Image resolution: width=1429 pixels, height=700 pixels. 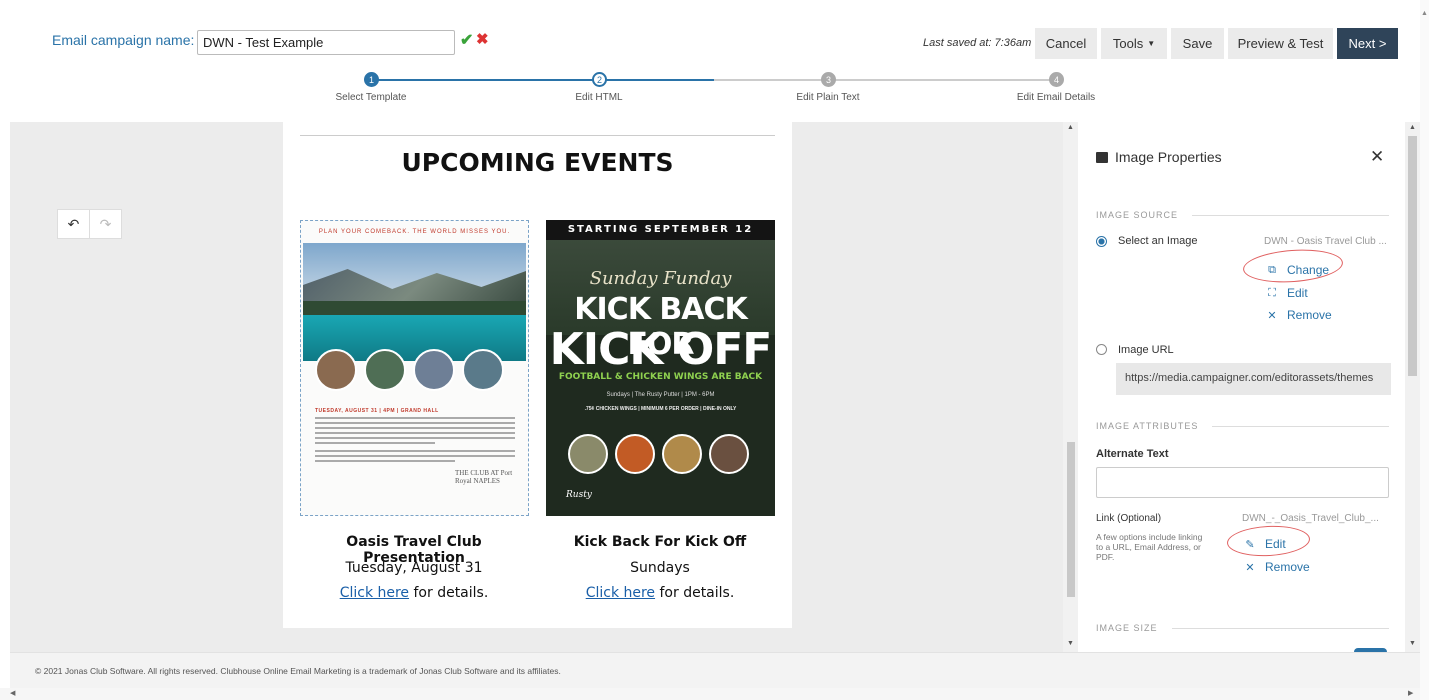 I want to click on step-1-dot: 1, so click(x=371, y=79).